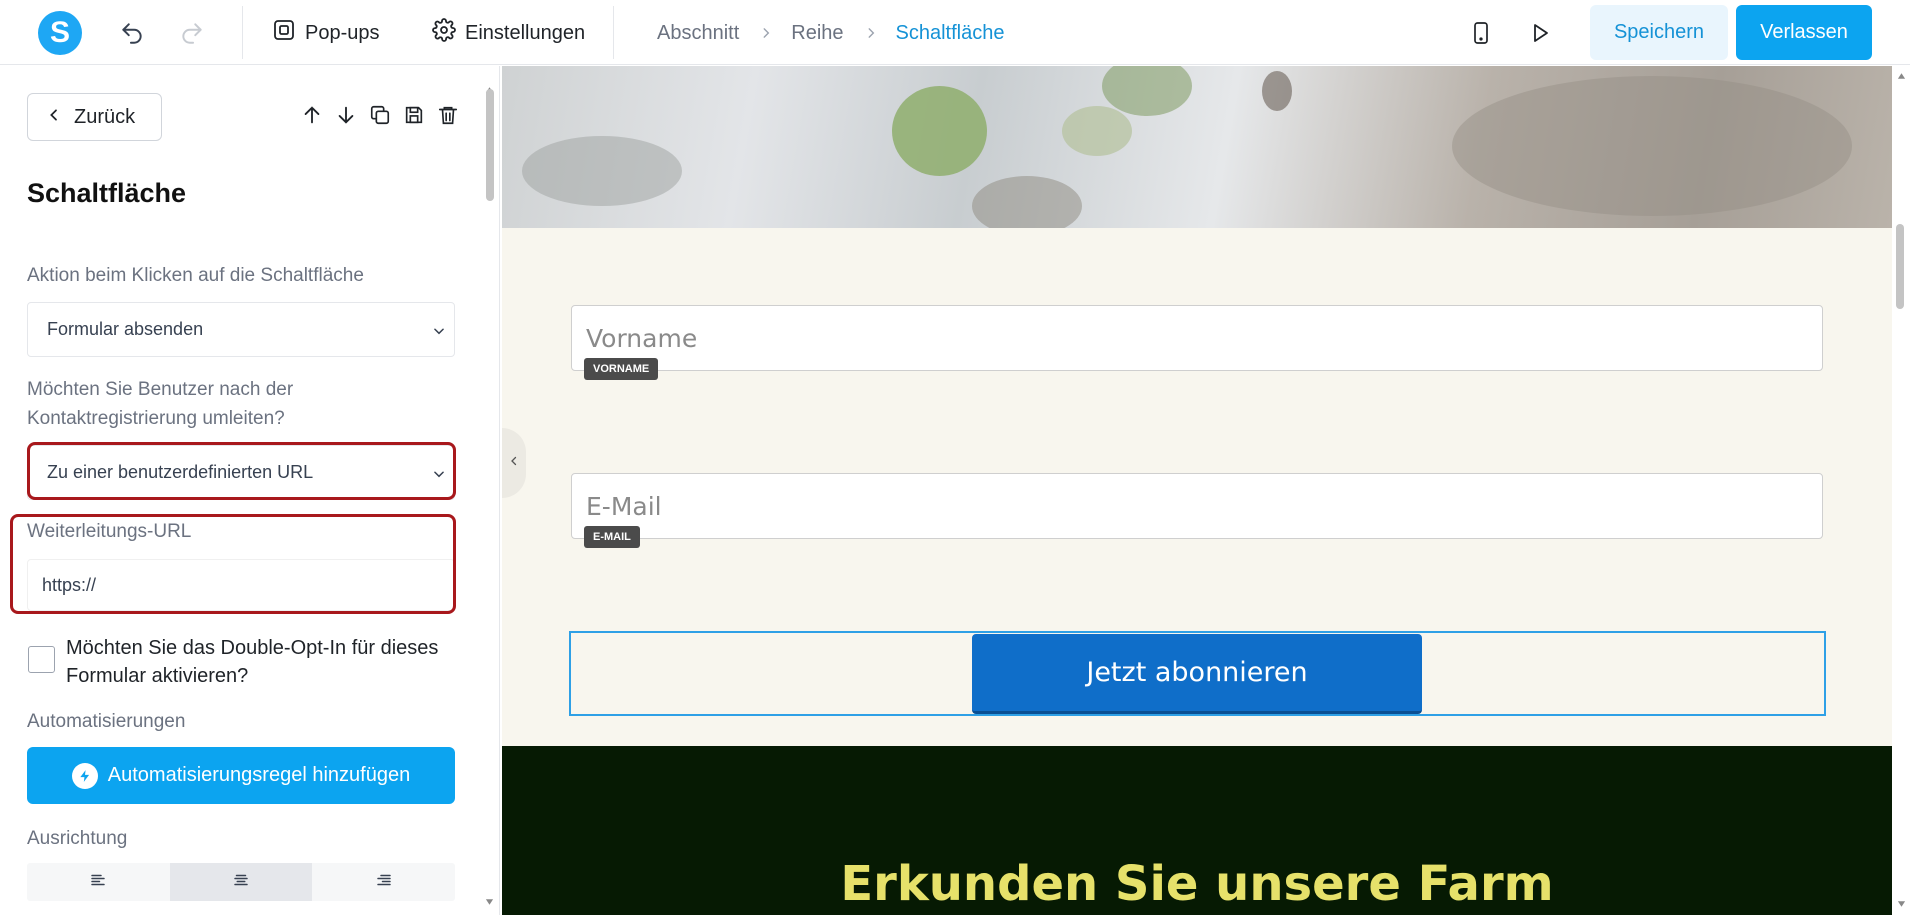  I want to click on align-right-icon, so click(384, 882).